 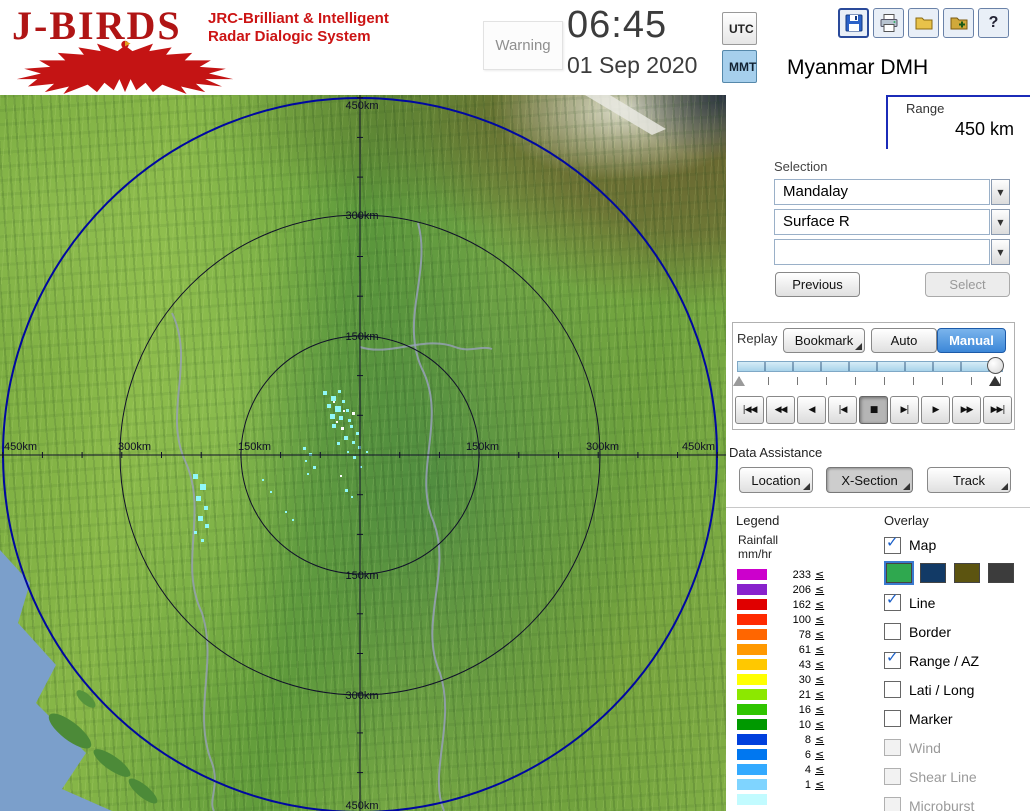 I want to click on mmt-button: MMT, so click(x=739, y=66).